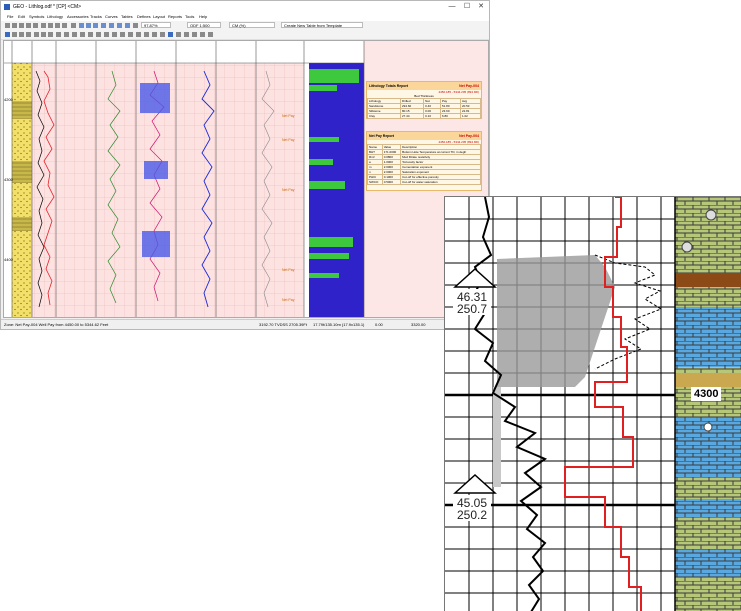 This screenshot has width=741, height=611. Describe the element at coordinates (202, 34) in the screenshot. I see `tool-u-icon` at that location.